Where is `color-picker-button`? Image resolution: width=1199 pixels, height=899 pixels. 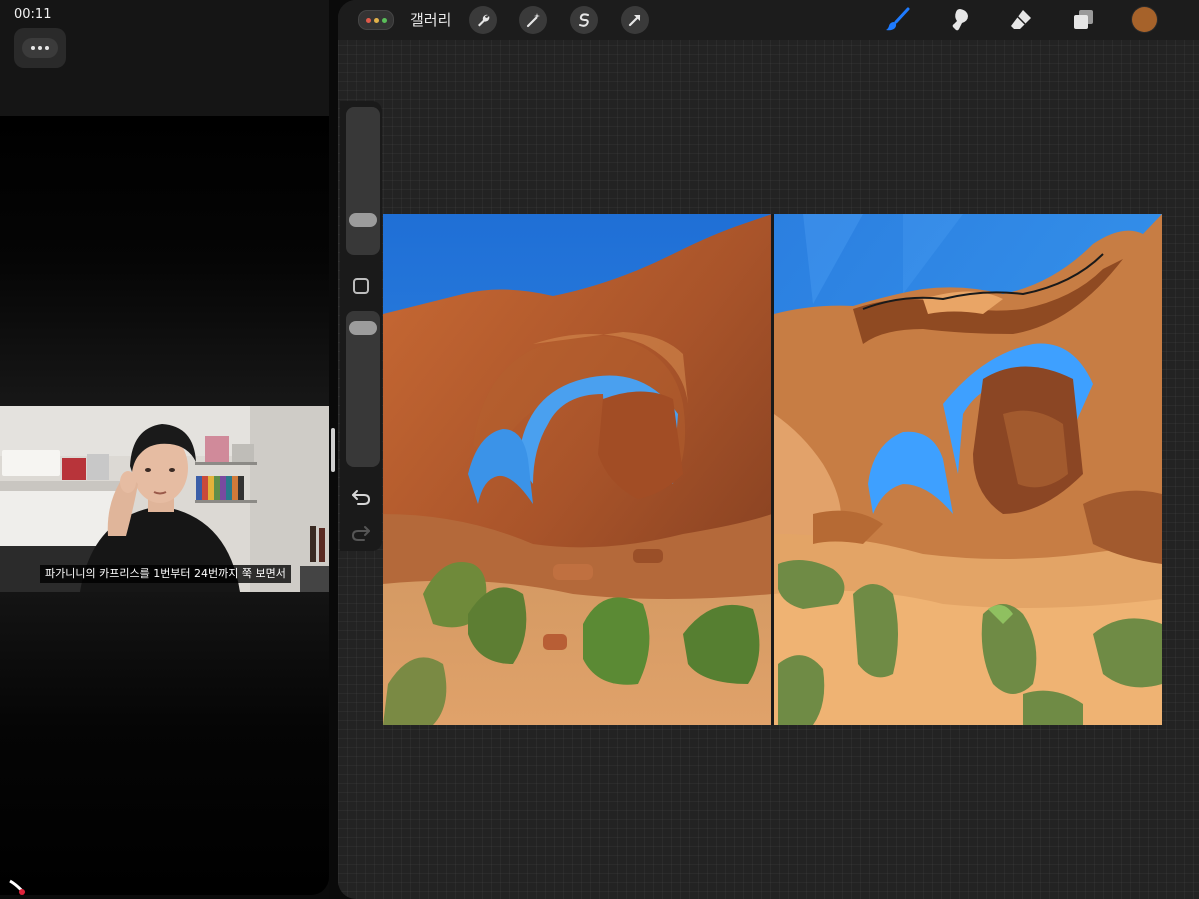 color-picker-button is located at coordinates (1144, 19).